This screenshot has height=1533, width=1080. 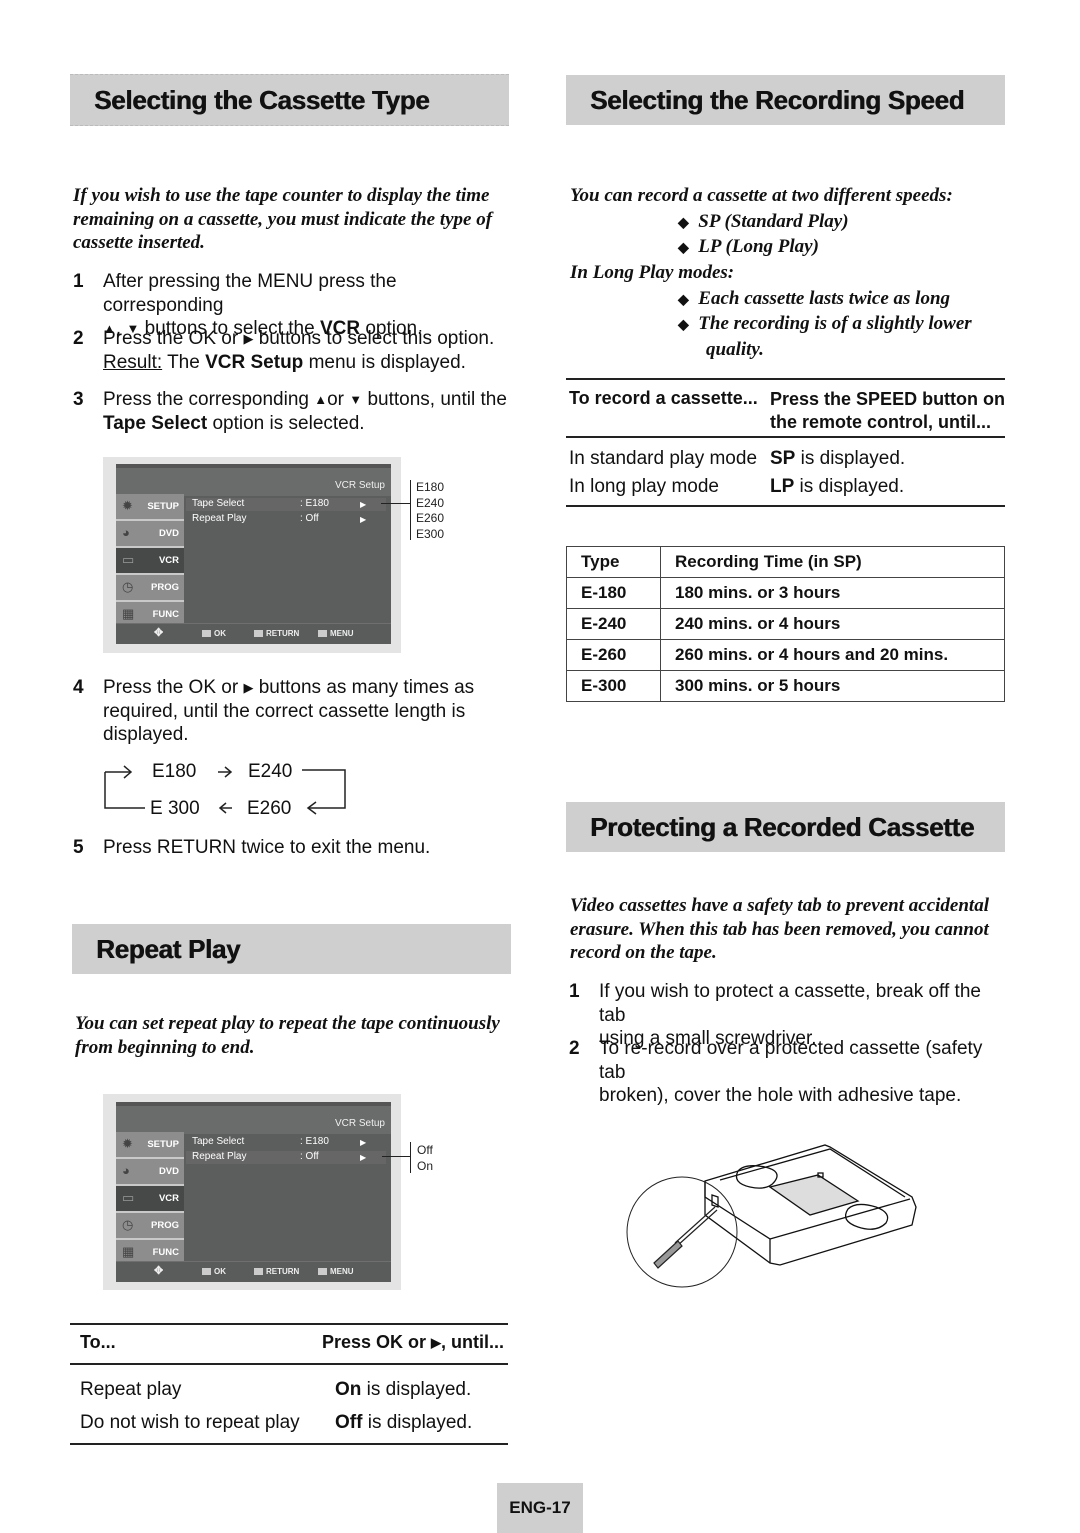 What do you see at coordinates (175, 808) in the screenshot?
I see `cycle-e300: E 300` at bounding box center [175, 808].